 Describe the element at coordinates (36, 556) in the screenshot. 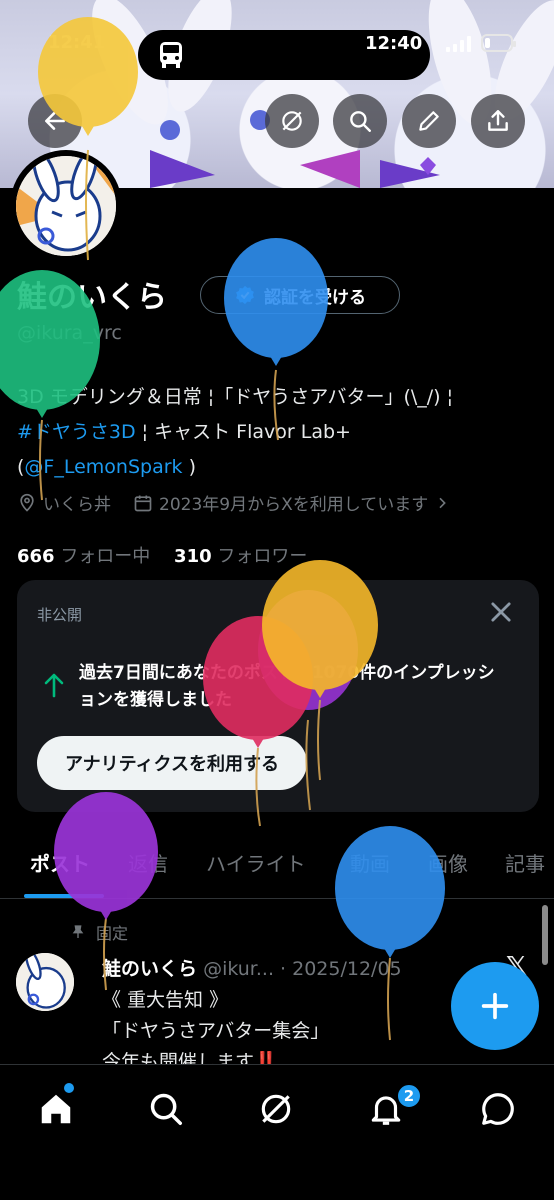

I see `following-count: 666` at that location.